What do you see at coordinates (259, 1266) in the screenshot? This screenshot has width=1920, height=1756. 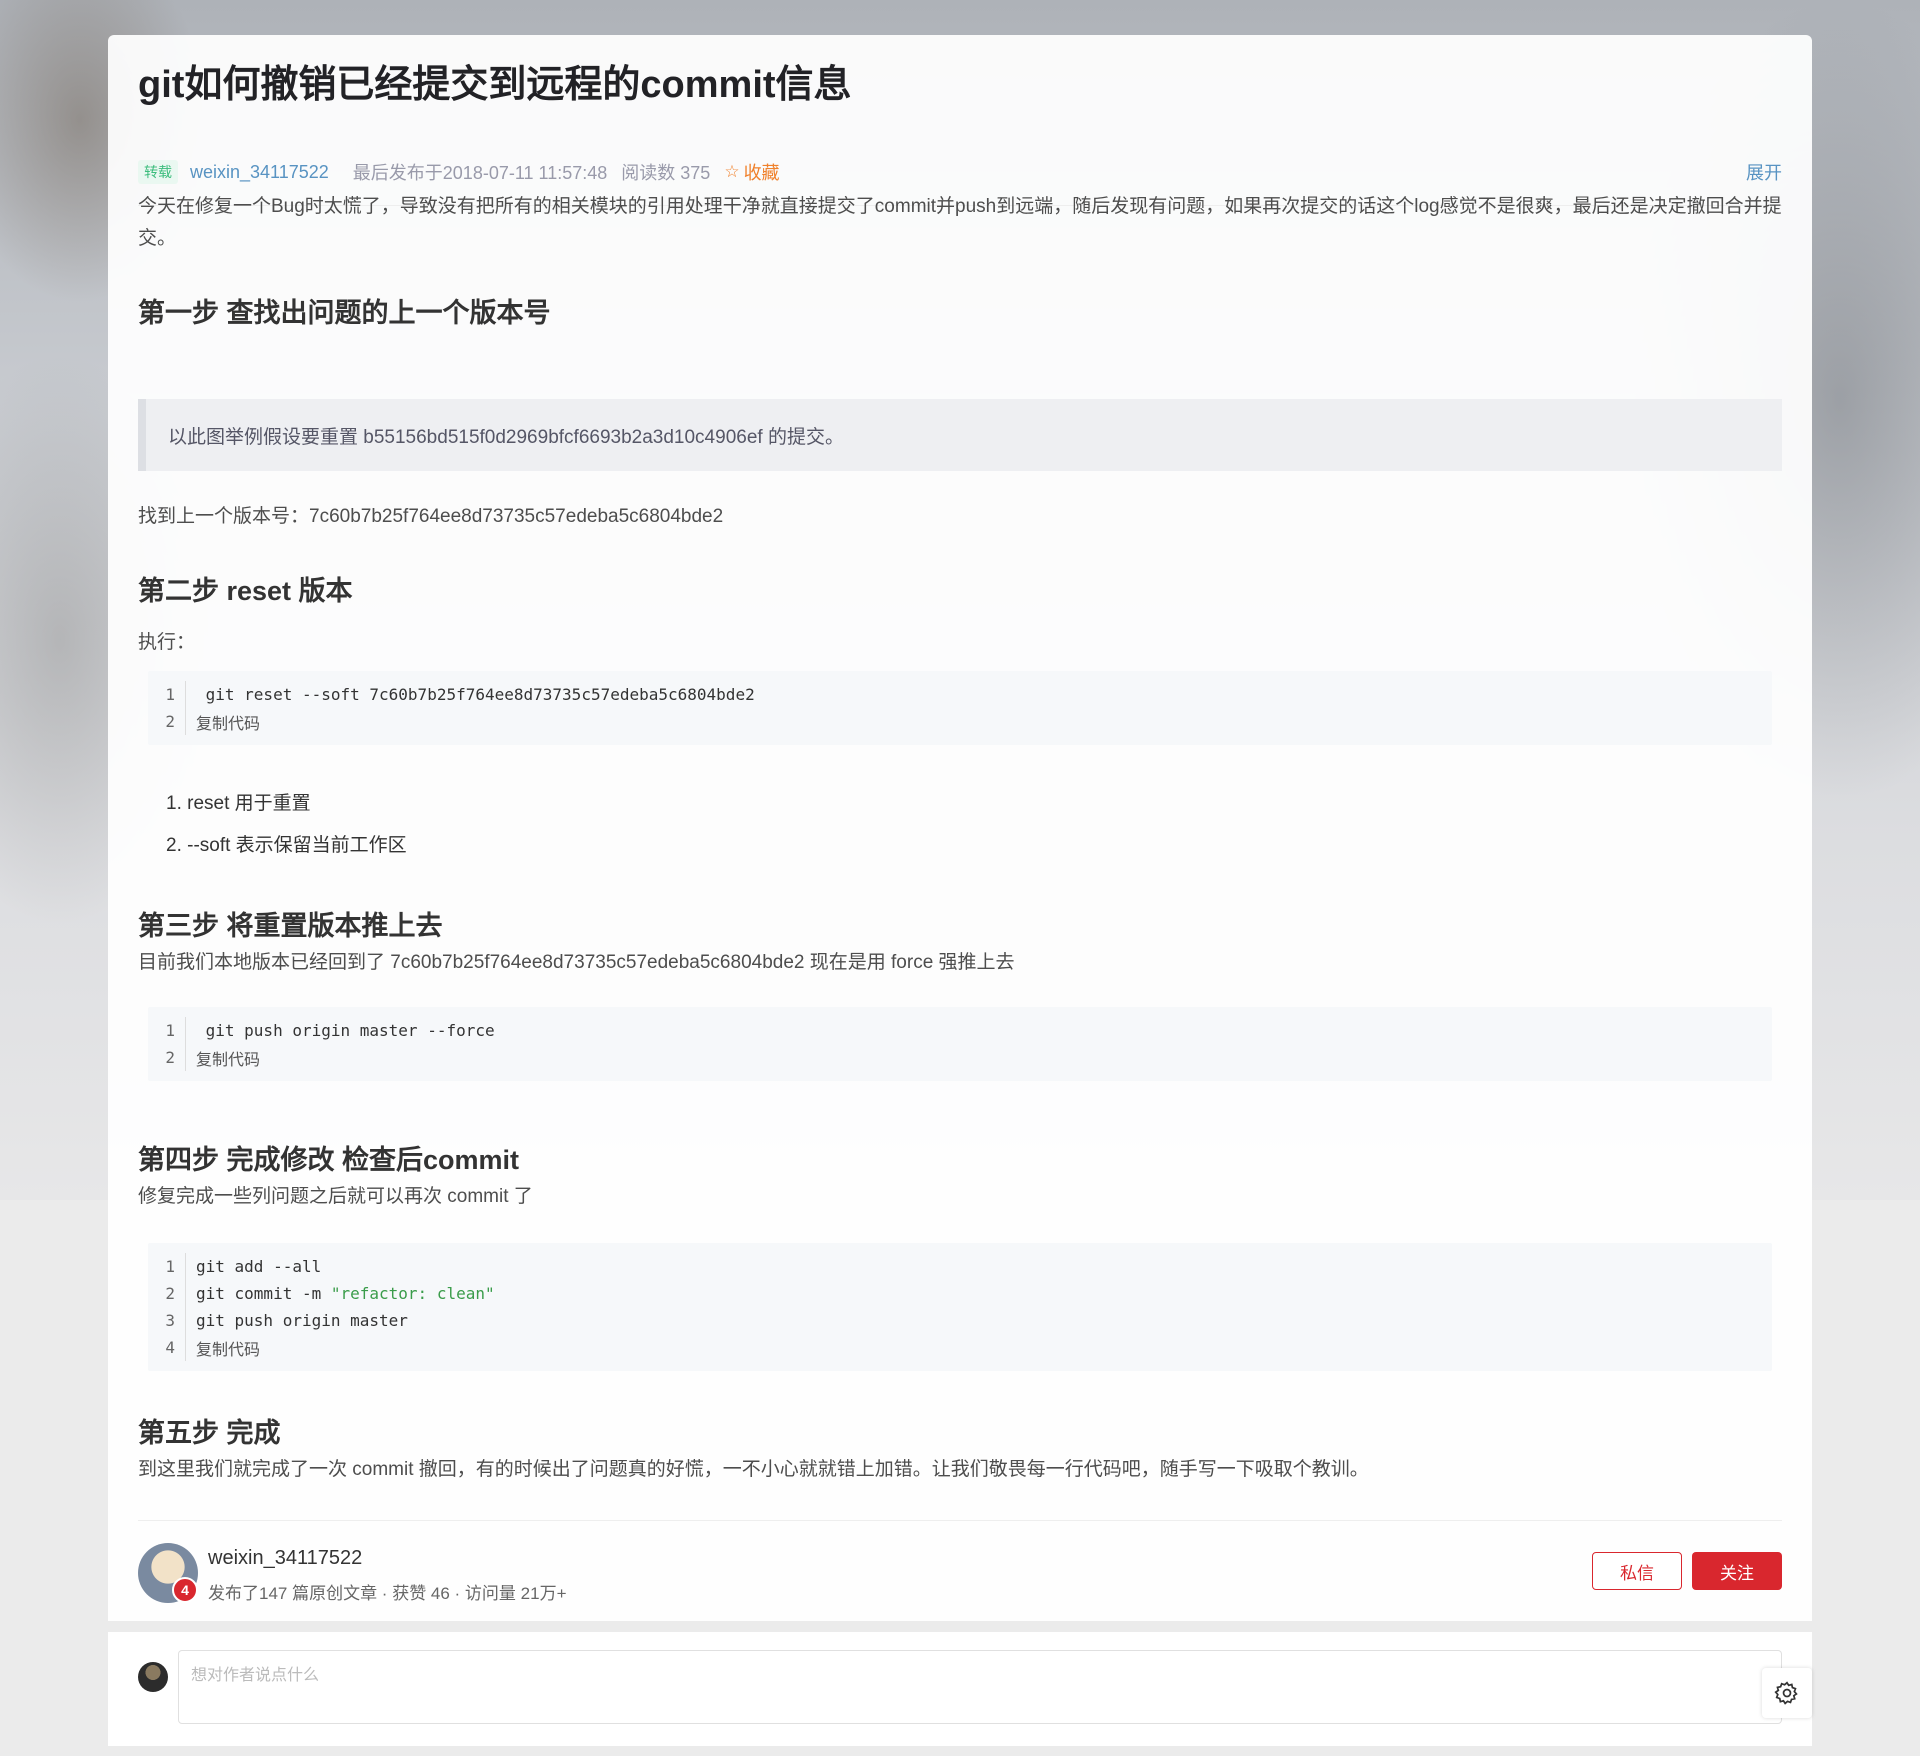 I see `code-text: git add --all` at bounding box center [259, 1266].